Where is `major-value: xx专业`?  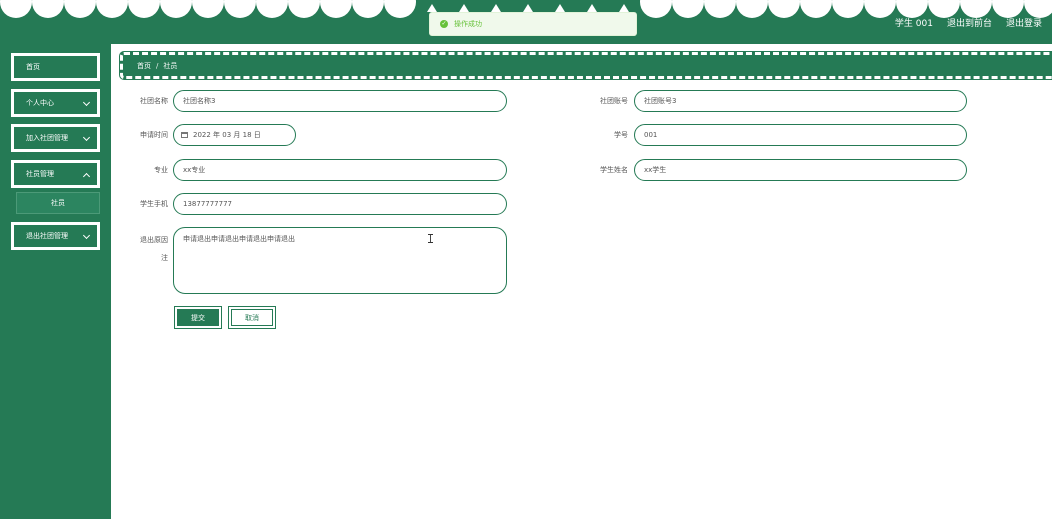 major-value: xx专业 is located at coordinates (194, 170).